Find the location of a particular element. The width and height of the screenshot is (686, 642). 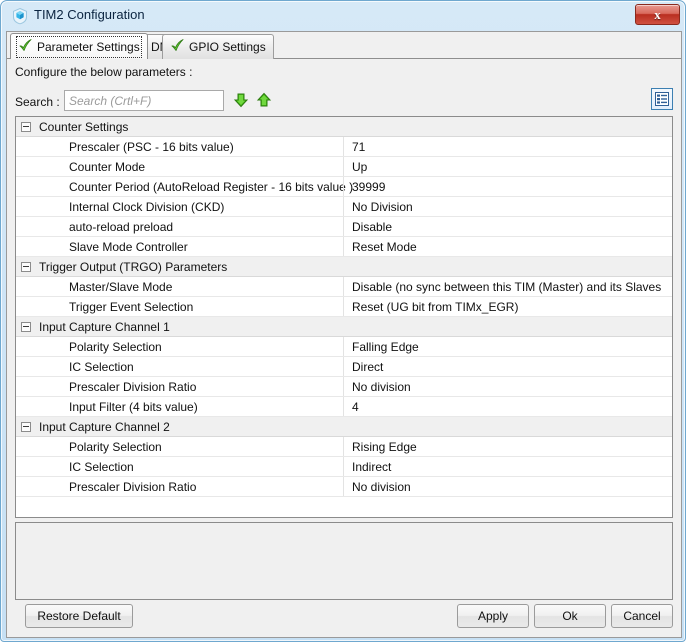

parameter-name: auto-reload preload is located at coordinates (121, 226).